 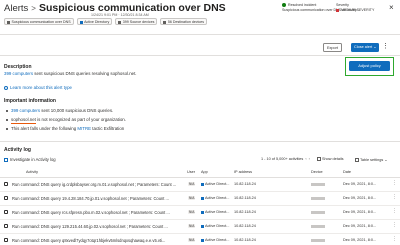 What do you see at coordinates (165, 22) in the screenshot?
I see `device-icon` at bounding box center [165, 22].